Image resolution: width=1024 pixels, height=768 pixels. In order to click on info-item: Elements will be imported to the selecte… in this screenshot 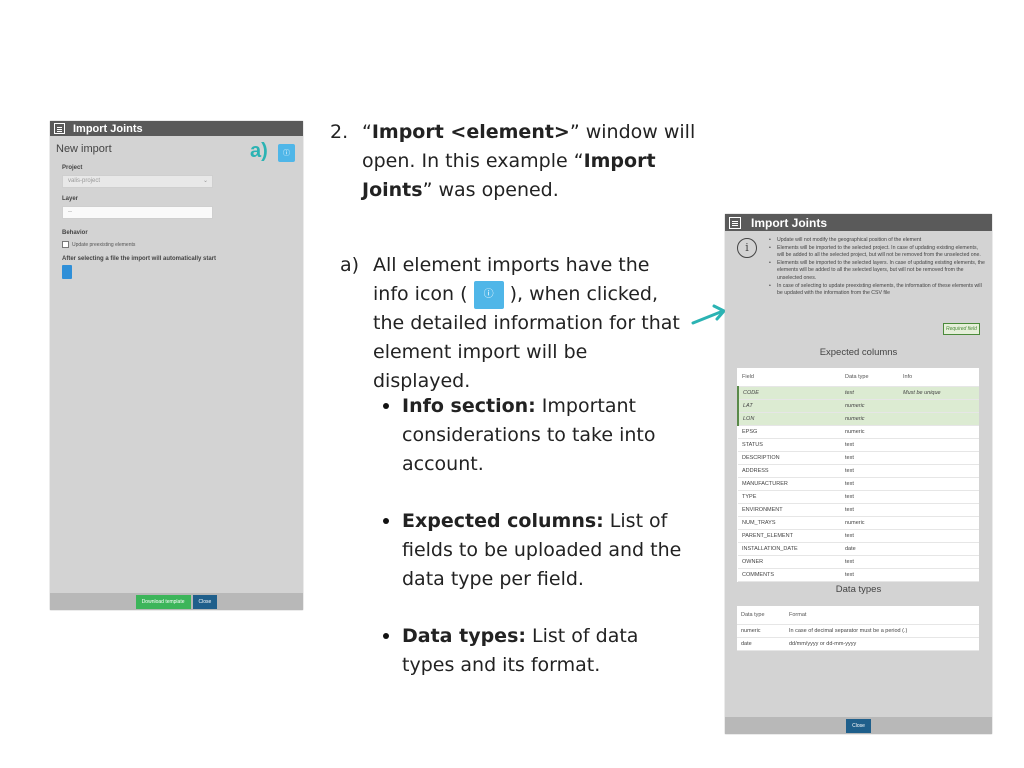, I will do `click(876, 252)`.